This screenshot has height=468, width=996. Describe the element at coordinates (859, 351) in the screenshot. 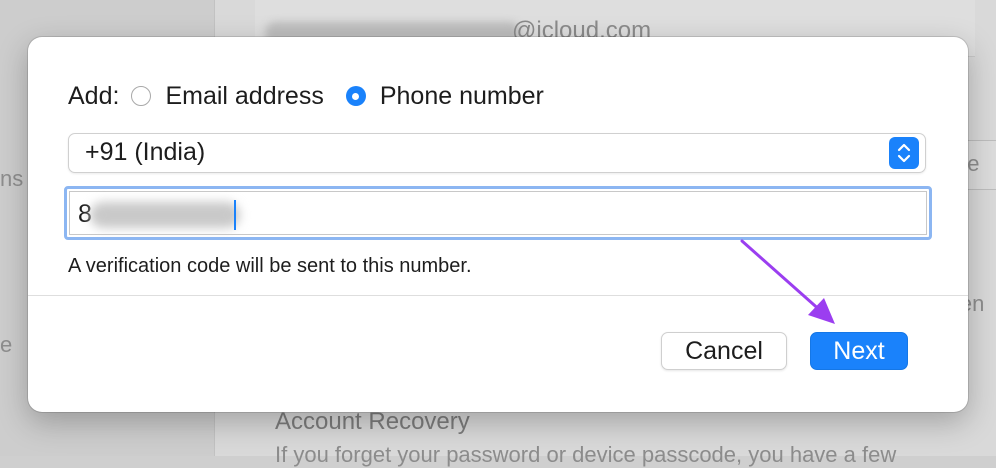

I see `next-button: Next` at that location.